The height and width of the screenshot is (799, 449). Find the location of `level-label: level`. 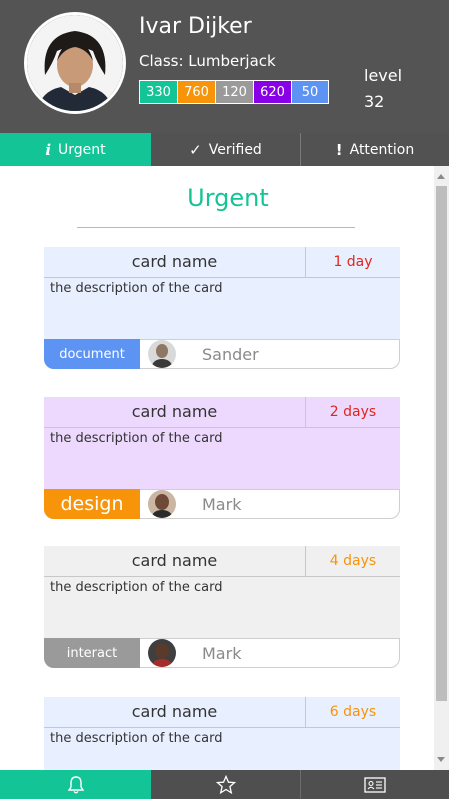

level-label: level is located at coordinates (383, 75).